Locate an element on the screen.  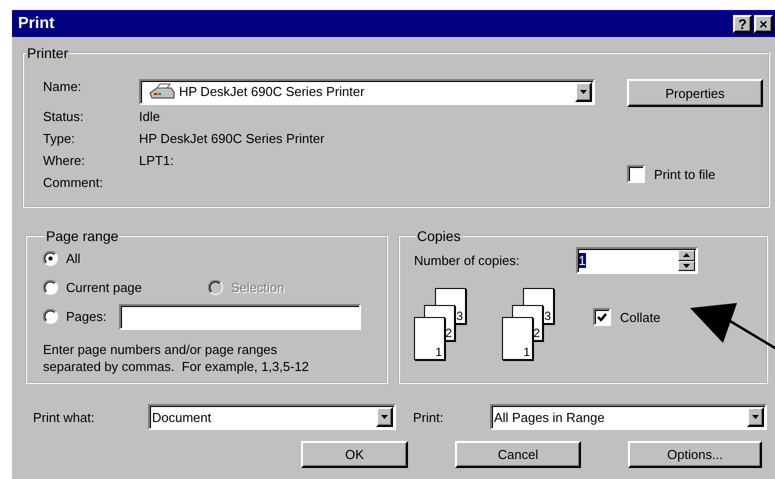
pages-field is located at coordinates (240, 317).